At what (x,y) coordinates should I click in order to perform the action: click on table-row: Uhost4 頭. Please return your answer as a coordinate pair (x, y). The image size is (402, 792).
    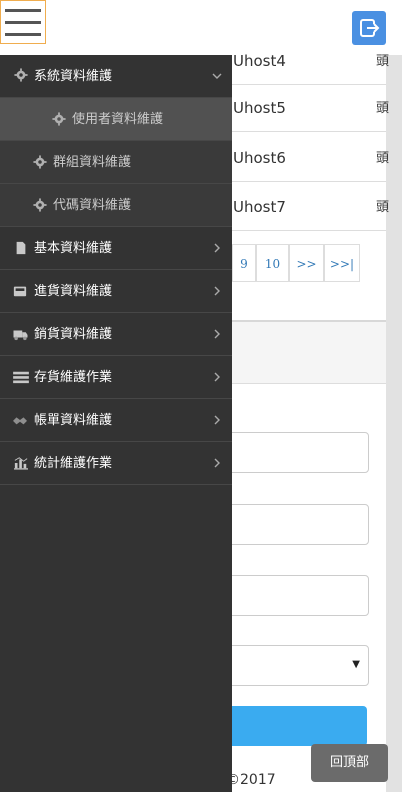
    Looking at the image, I should click on (311, 61).